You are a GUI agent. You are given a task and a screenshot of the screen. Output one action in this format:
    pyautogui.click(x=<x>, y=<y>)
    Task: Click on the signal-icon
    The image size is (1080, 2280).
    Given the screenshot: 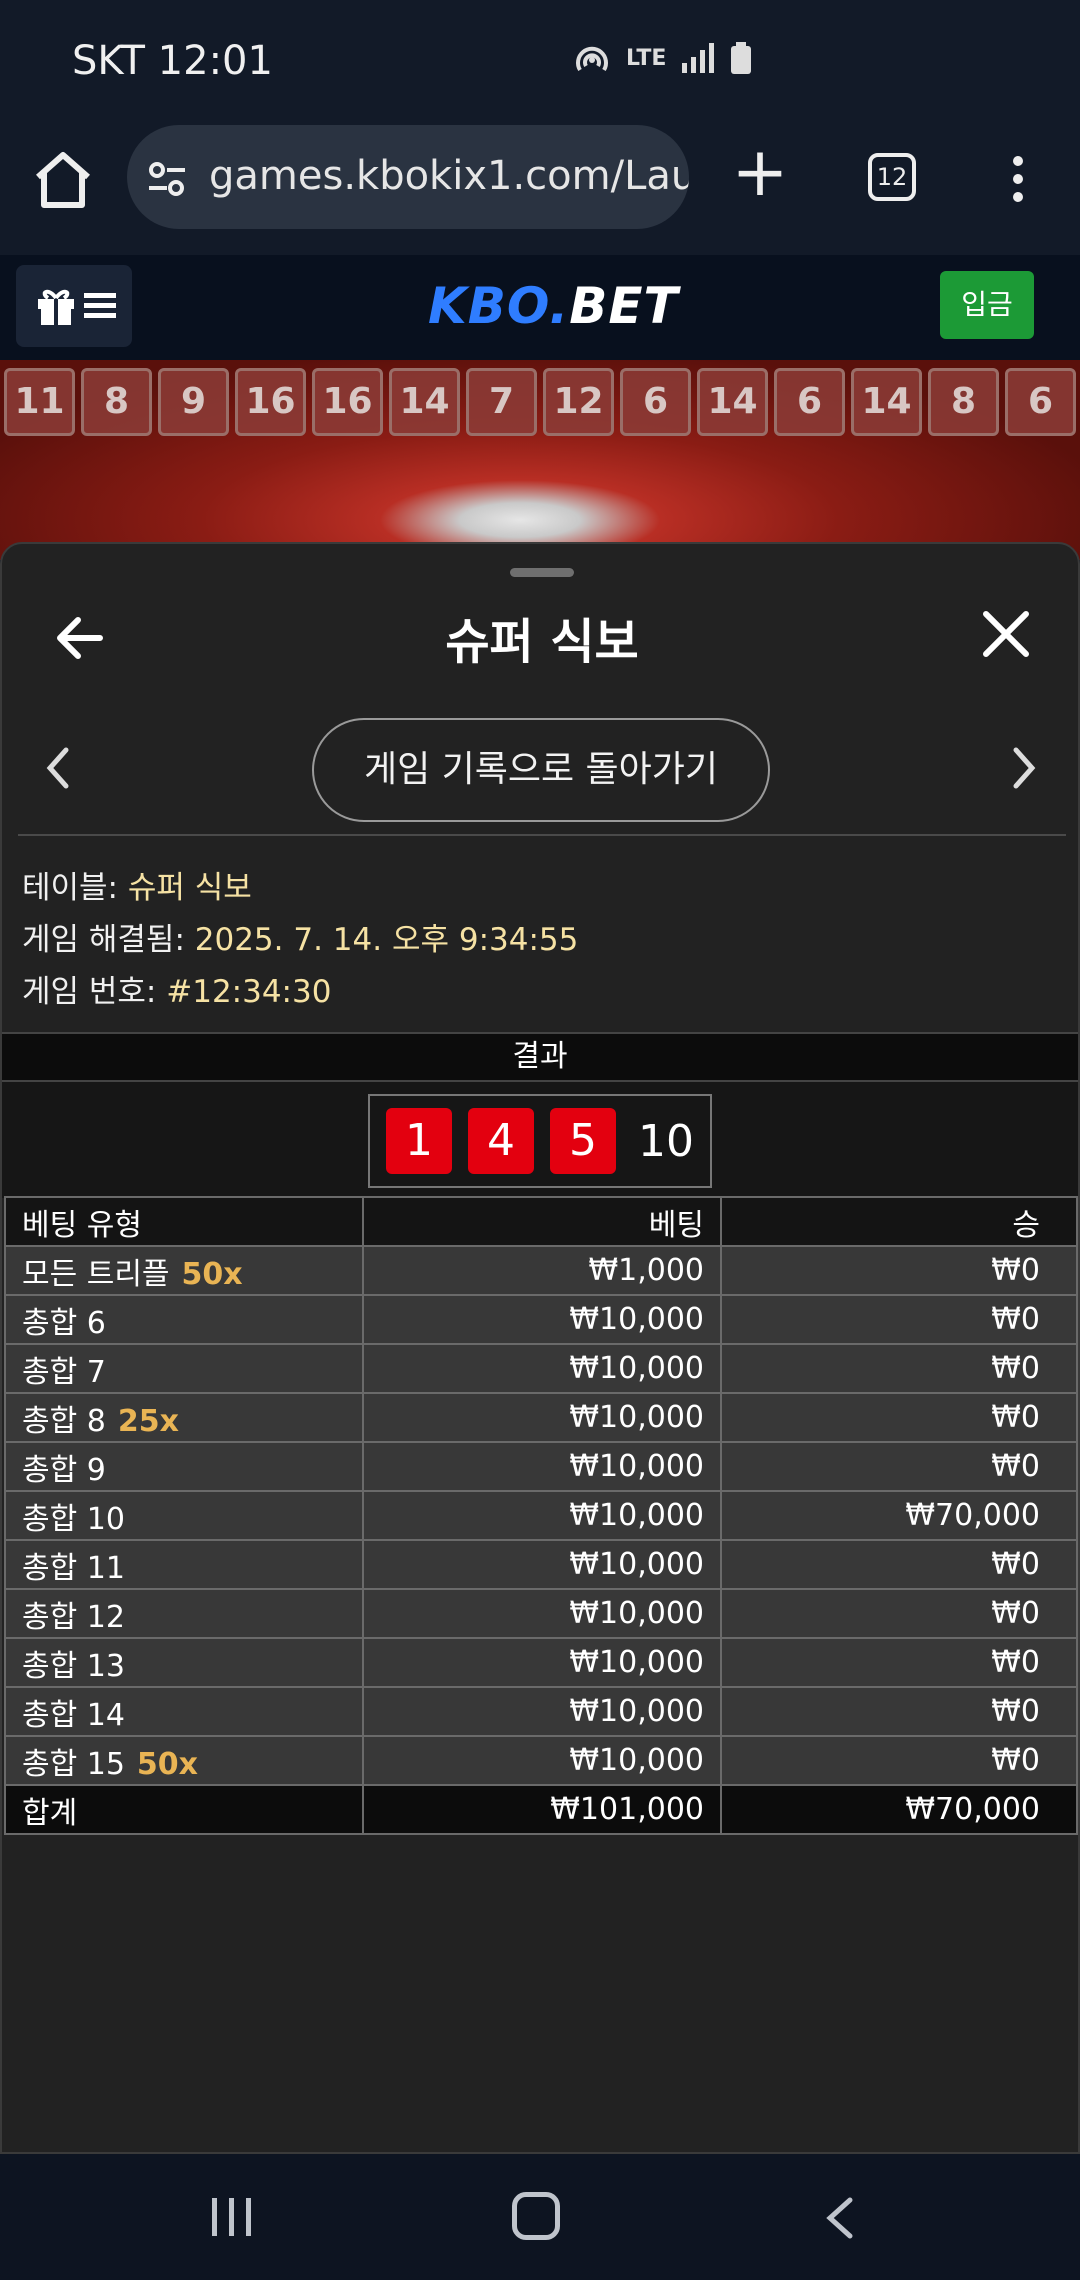 What is the action you would take?
    pyautogui.click(x=698, y=58)
    